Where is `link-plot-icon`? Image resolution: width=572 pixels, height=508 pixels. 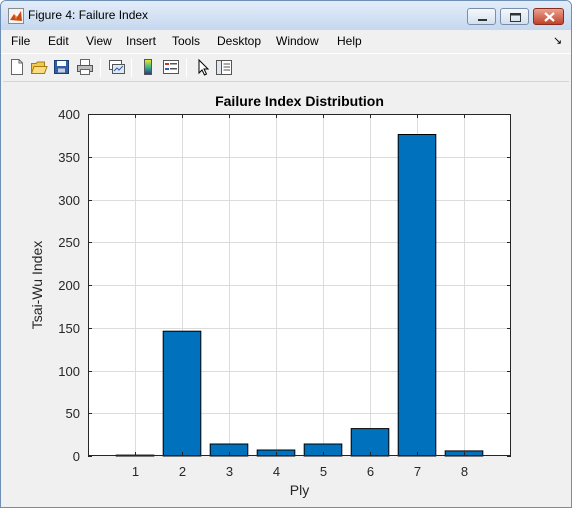 link-plot-icon is located at coordinates (117, 67).